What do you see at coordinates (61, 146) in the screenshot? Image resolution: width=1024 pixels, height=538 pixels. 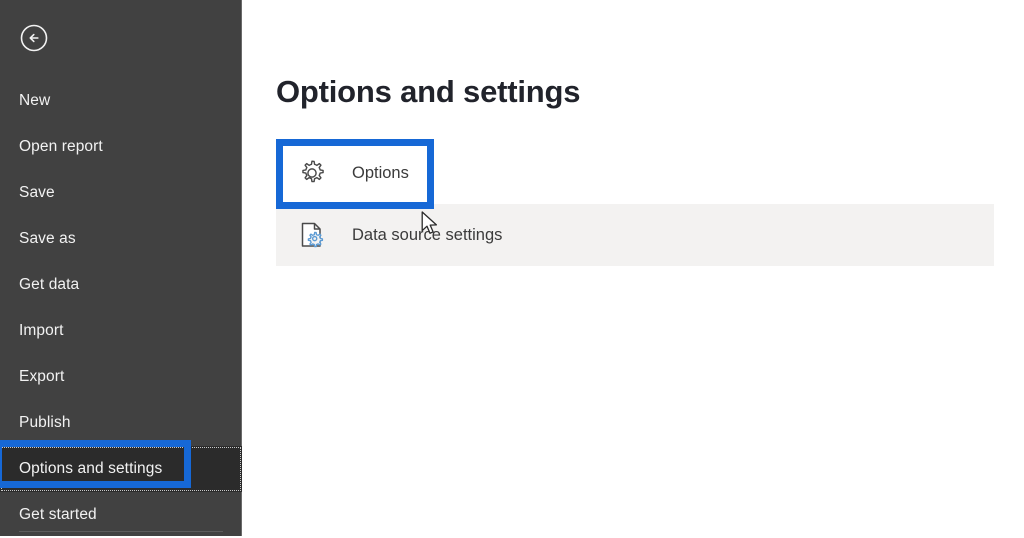 I see `sidebar-item-label: Open report` at bounding box center [61, 146].